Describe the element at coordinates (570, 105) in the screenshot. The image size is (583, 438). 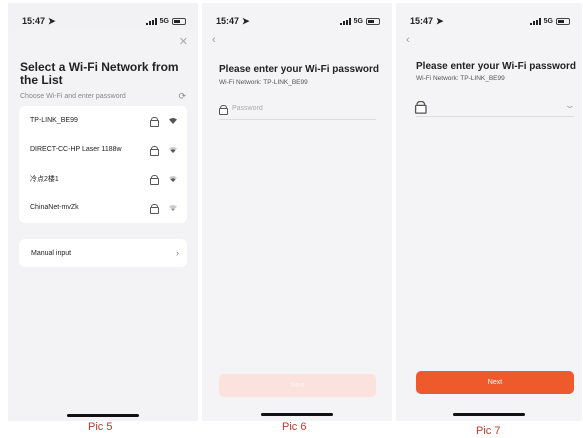
I see `chevron-down-icon: ⌄` at that location.